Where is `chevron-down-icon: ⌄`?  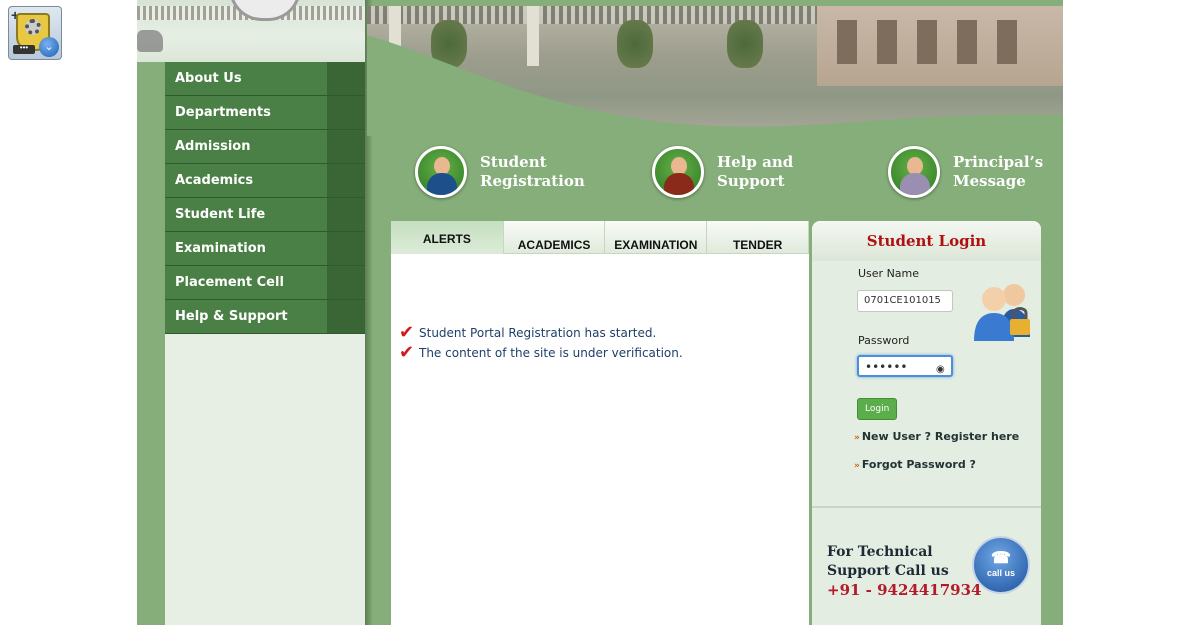 chevron-down-icon: ⌄ is located at coordinates (49, 47).